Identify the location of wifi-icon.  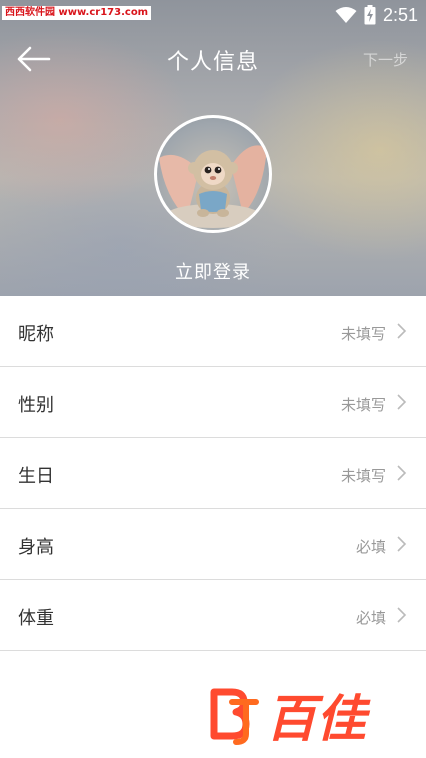
(346, 15).